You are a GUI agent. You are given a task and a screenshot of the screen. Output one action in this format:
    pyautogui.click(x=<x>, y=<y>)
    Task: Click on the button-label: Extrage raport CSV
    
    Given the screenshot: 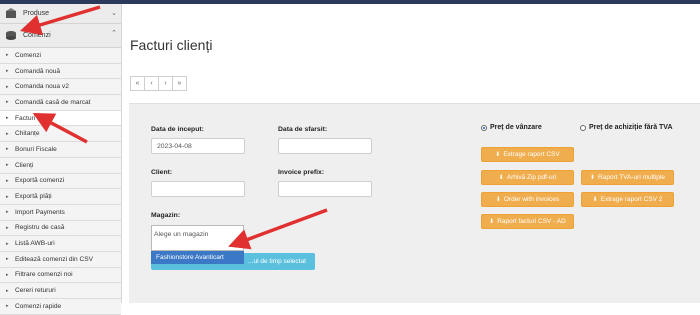 What is the action you would take?
    pyautogui.click(x=531, y=154)
    